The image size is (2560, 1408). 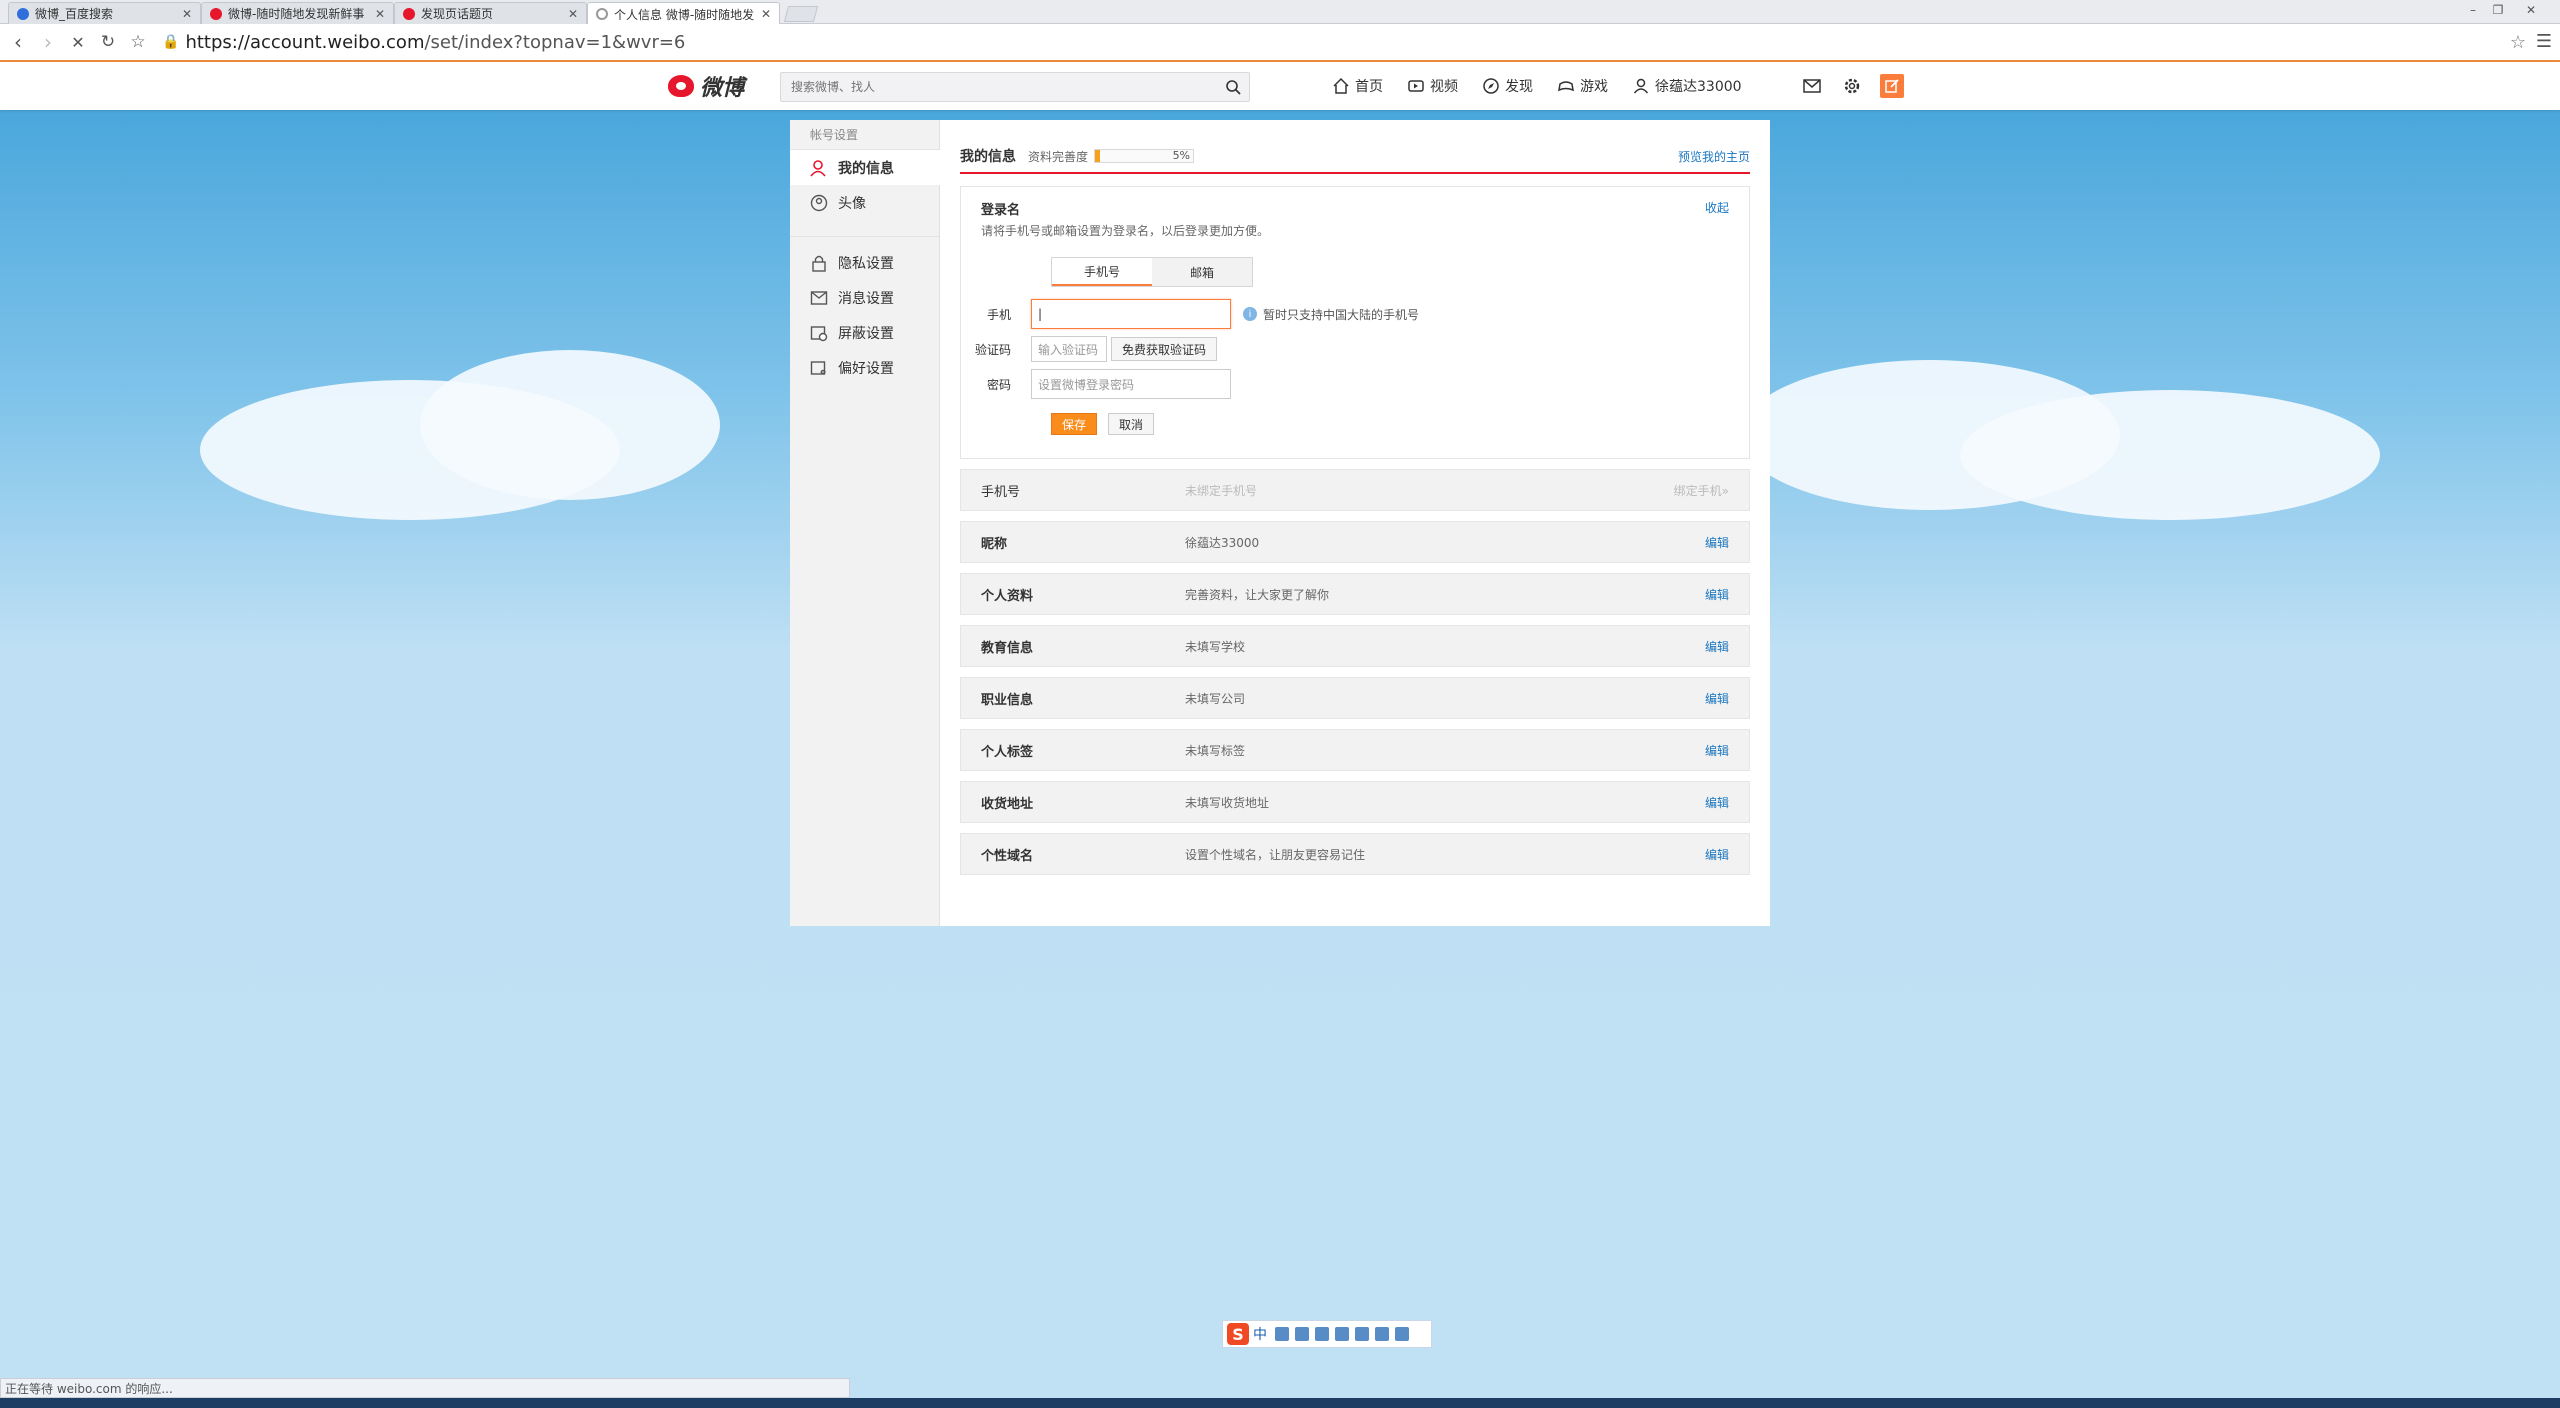 I want to click on nav-video: 视频, so click(x=1432, y=86).